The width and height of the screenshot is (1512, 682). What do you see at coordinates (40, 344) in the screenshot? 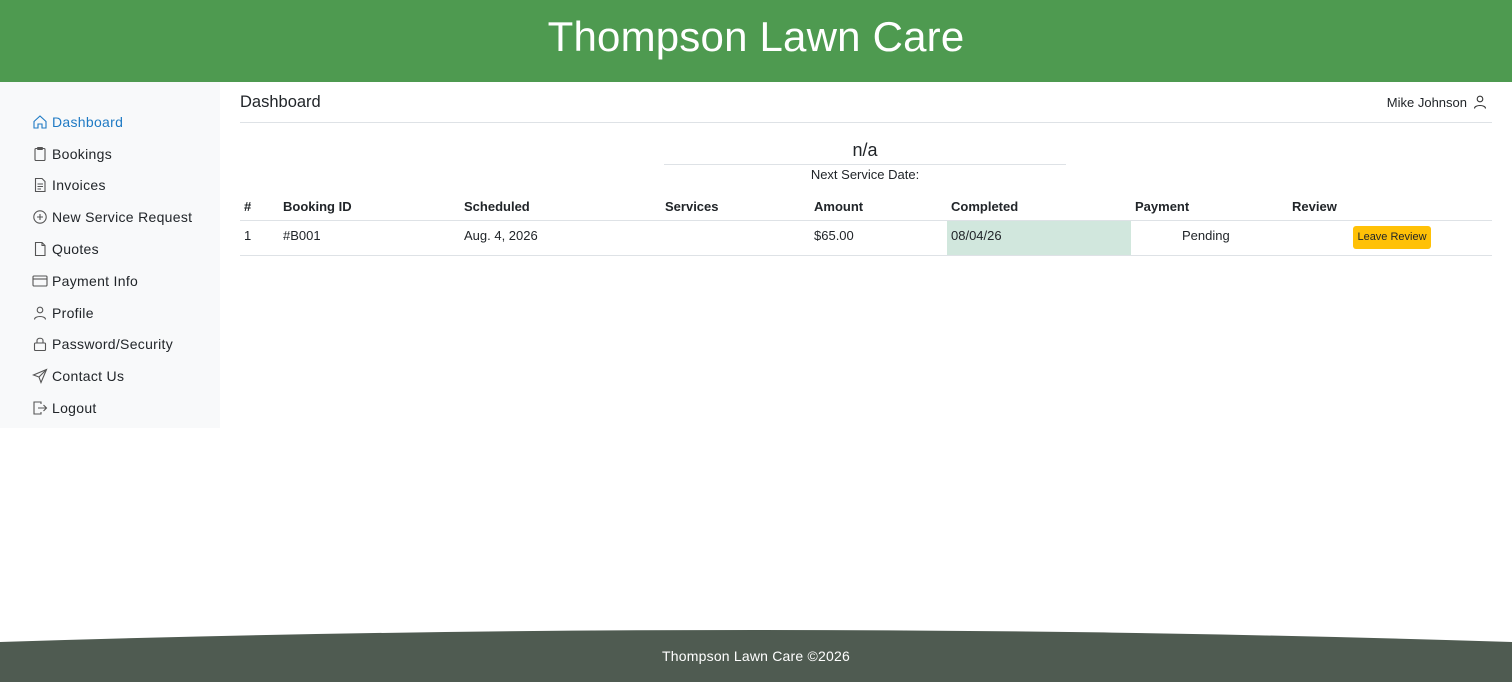
I see `lock-icon` at bounding box center [40, 344].